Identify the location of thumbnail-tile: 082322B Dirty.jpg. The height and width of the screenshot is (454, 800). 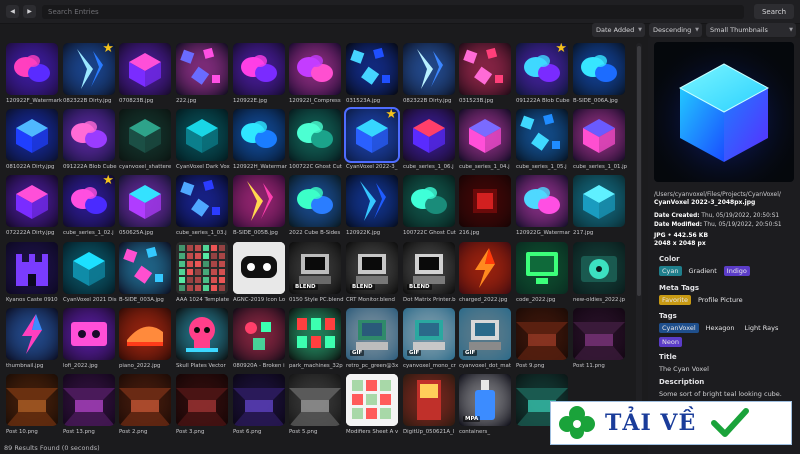
(429, 73).